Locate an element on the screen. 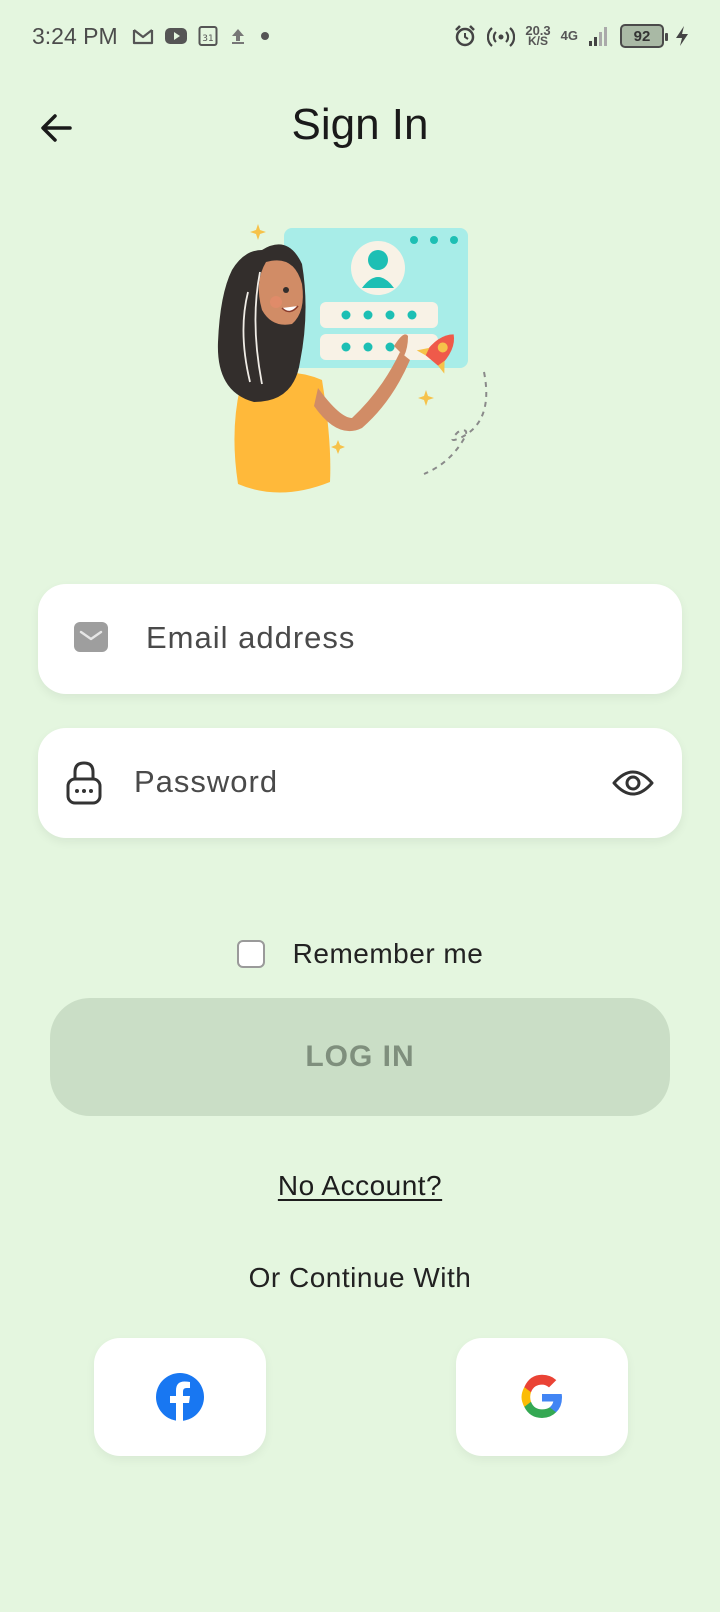 The width and height of the screenshot is (720, 1612). facebook-icon is located at coordinates (180, 1397).